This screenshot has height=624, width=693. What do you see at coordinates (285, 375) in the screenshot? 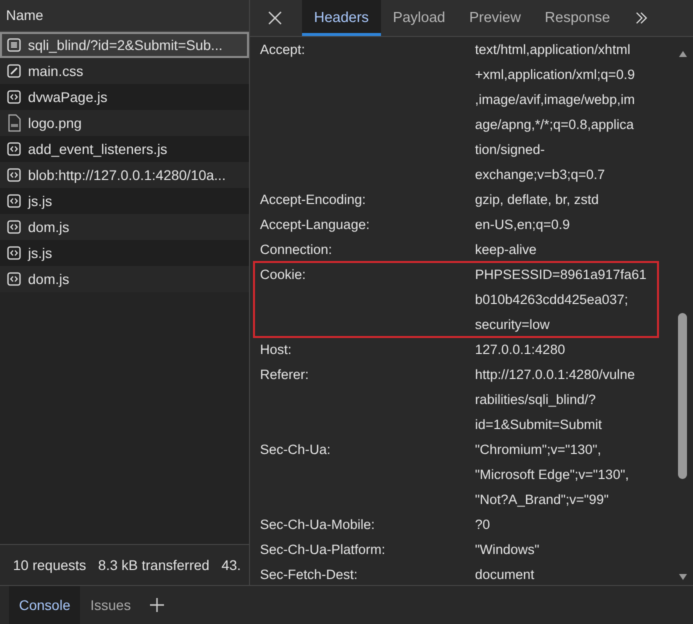
I see `header-name: Referer:` at bounding box center [285, 375].